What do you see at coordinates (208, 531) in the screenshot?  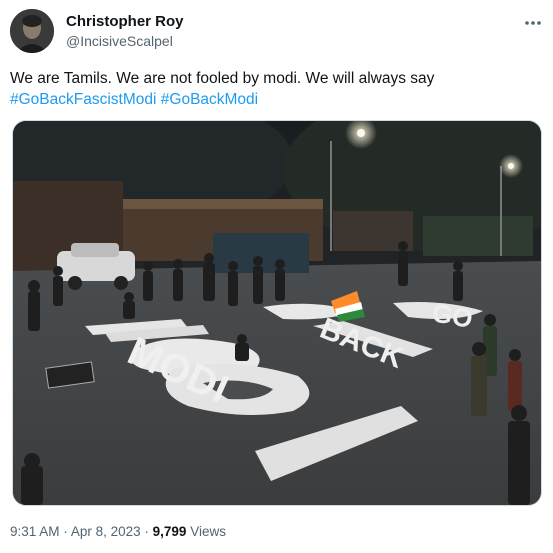 I see `views-label: Views` at bounding box center [208, 531].